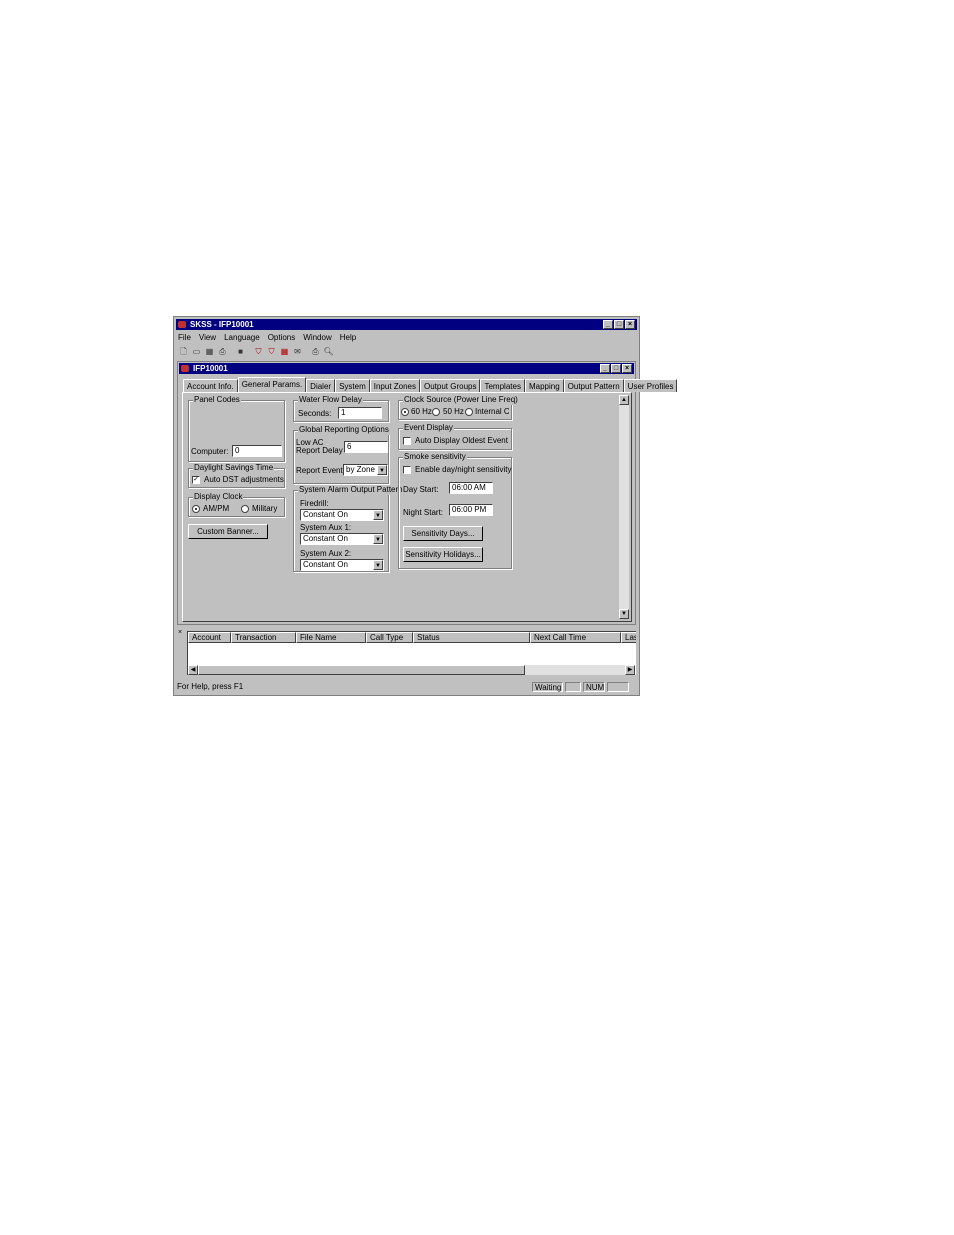 The width and height of the screenshot is (954, 1235). Describe the element at coordinates (328, 351) in the screenshot. I see `print-preview-icon: 🔍︎` at that location.